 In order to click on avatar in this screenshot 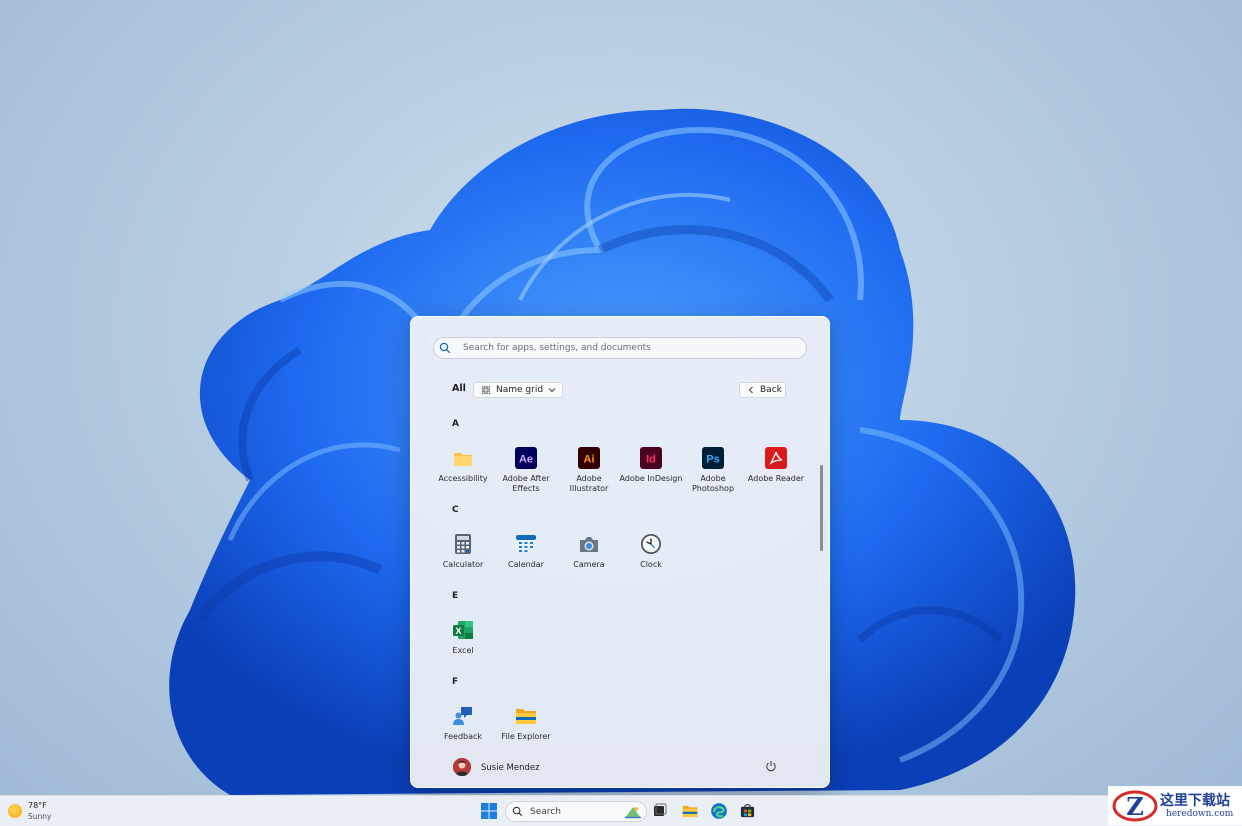, I will do `click(462, 767)`.